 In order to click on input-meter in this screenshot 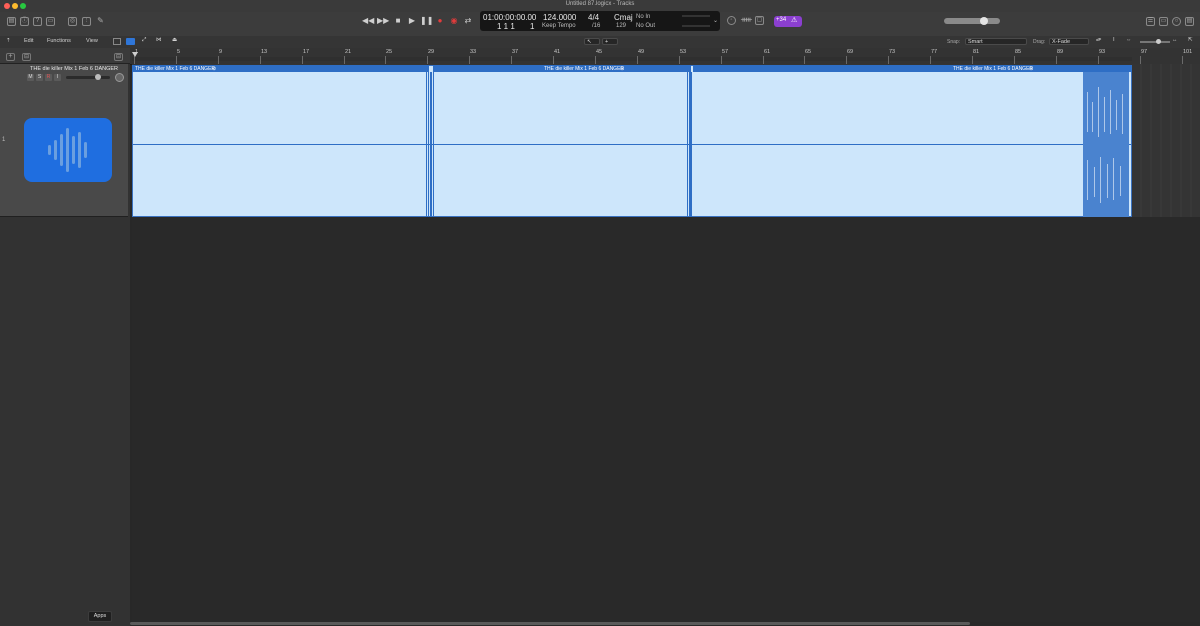, I will do `click(696, 16)`.